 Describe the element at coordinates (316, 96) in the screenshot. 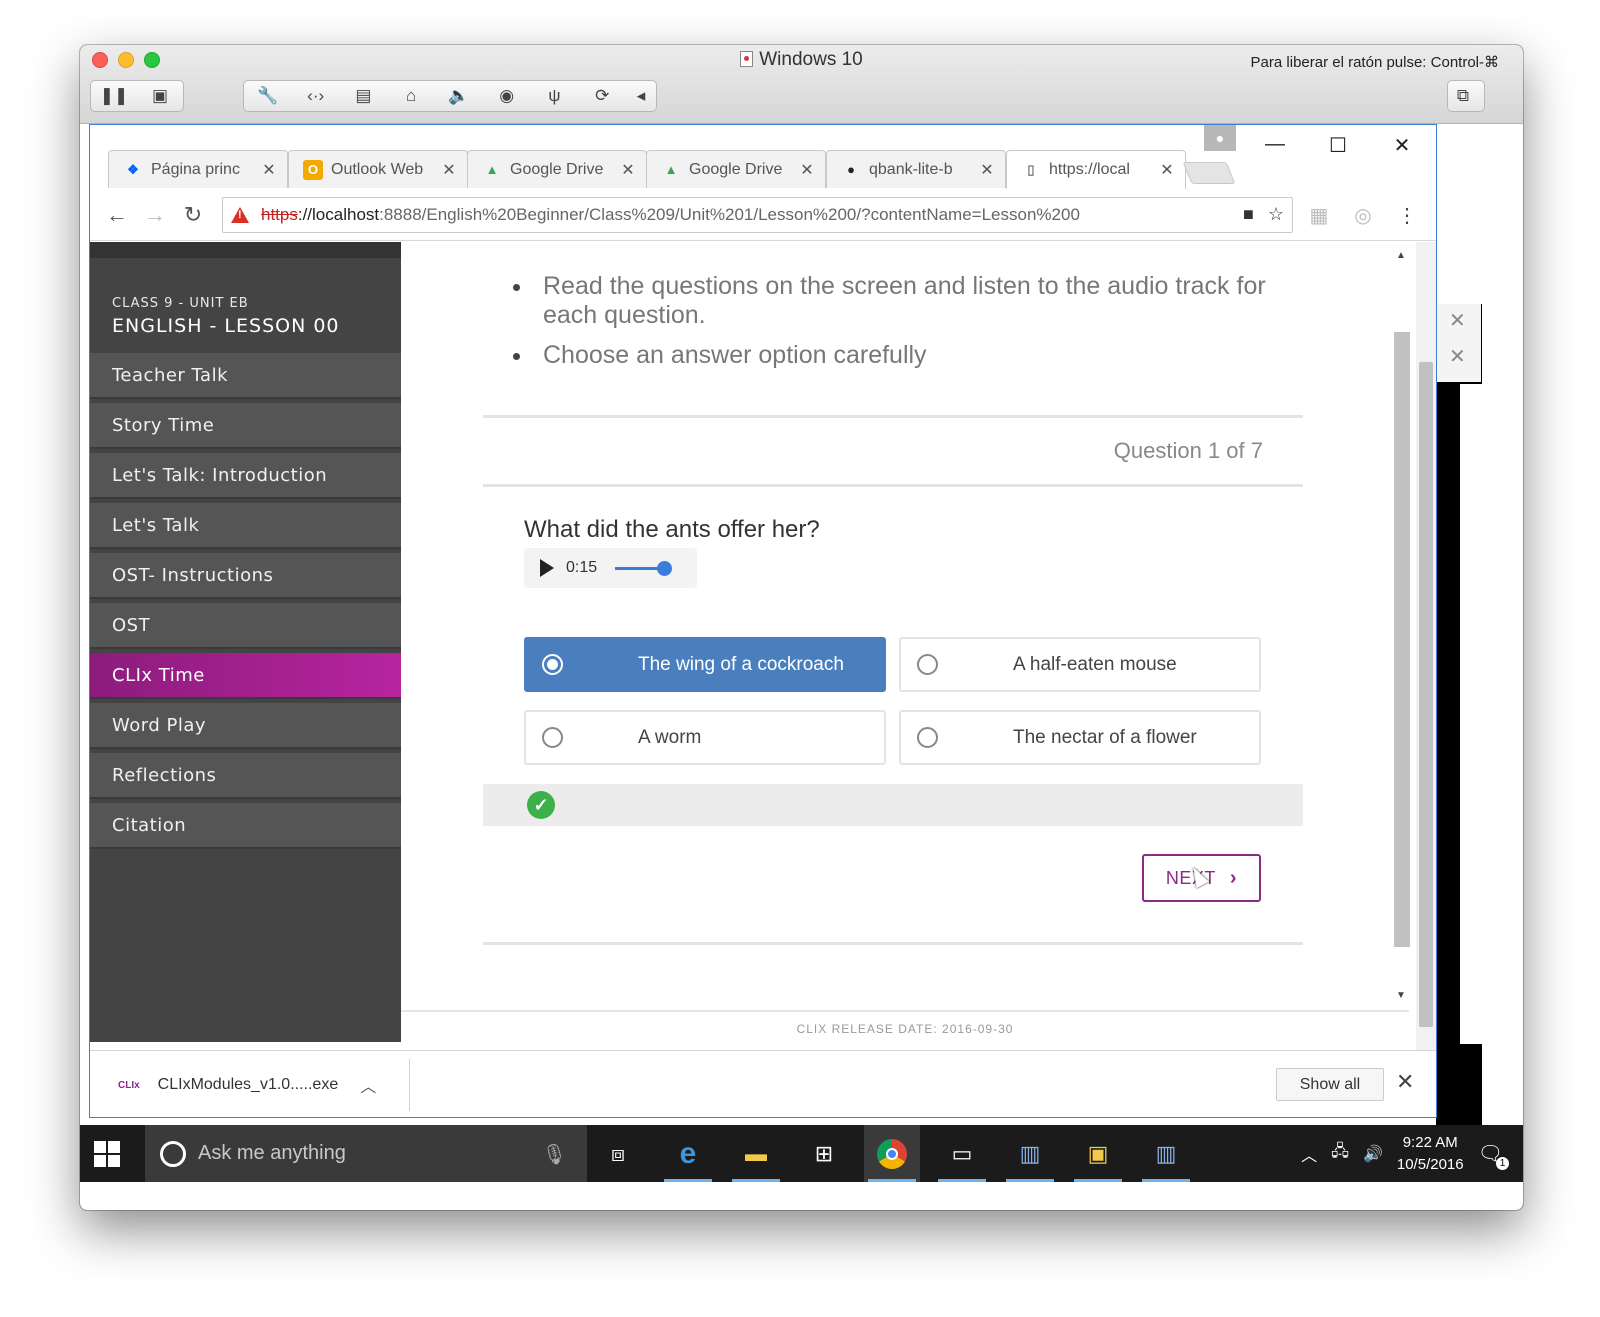

I see `code-arrows-icon: ‹·›` at that location.